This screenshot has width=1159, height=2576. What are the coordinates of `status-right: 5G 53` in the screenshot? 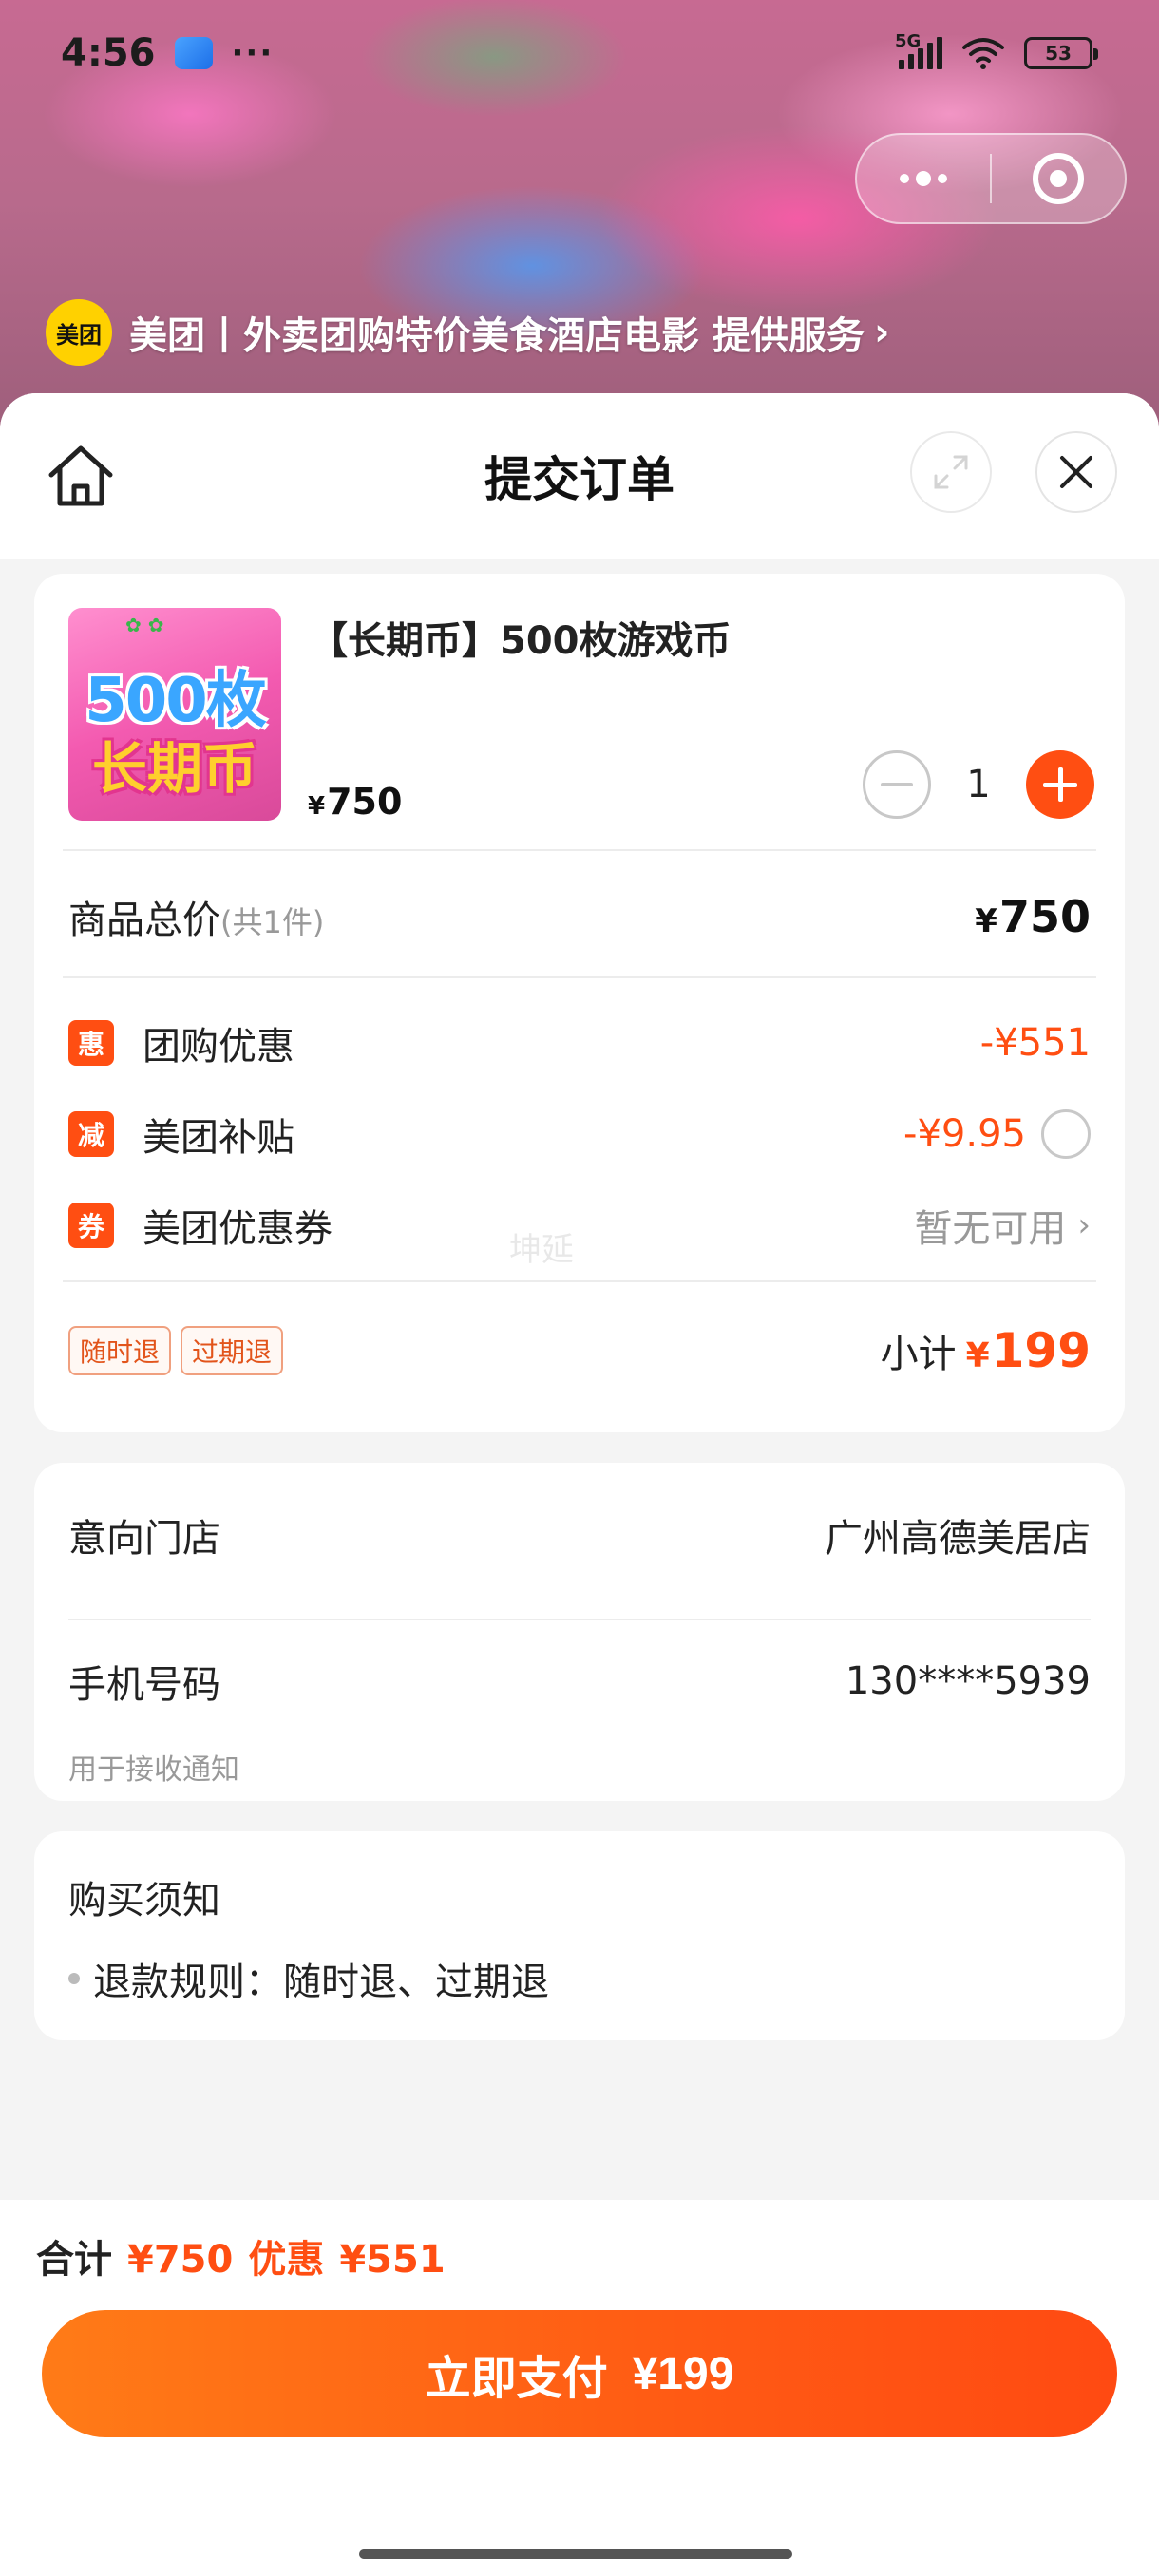 It's located at (996, 50).